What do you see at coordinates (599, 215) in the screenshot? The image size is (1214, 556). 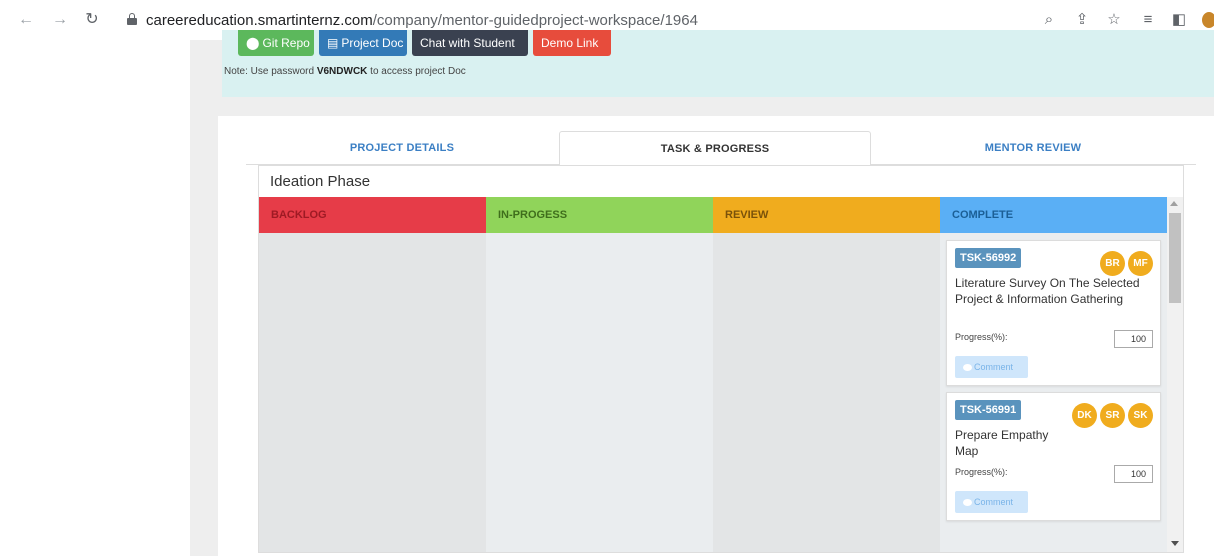 I see `column-header-in-progress: IN-PROGESS` at bounding box center [599, 215].